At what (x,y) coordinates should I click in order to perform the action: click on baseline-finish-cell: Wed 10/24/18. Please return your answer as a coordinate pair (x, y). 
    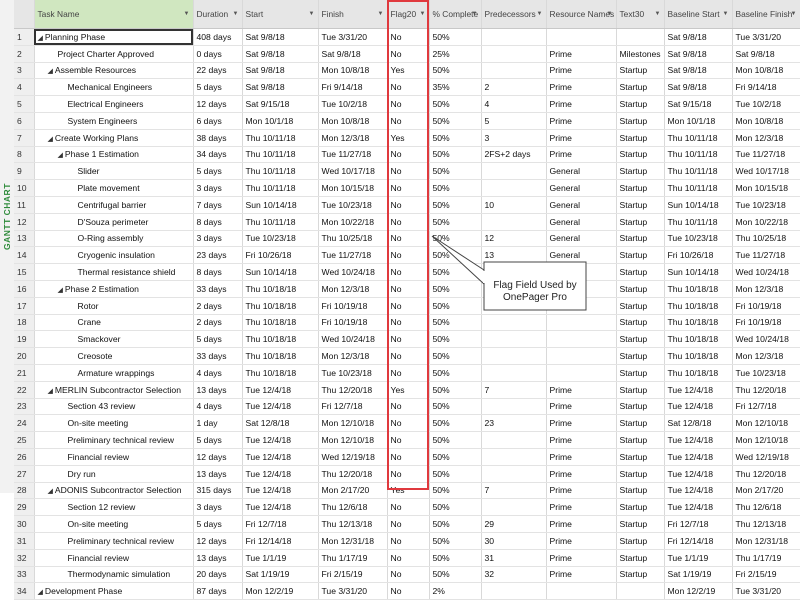
    Looking at the image, I should click on (766, 339).